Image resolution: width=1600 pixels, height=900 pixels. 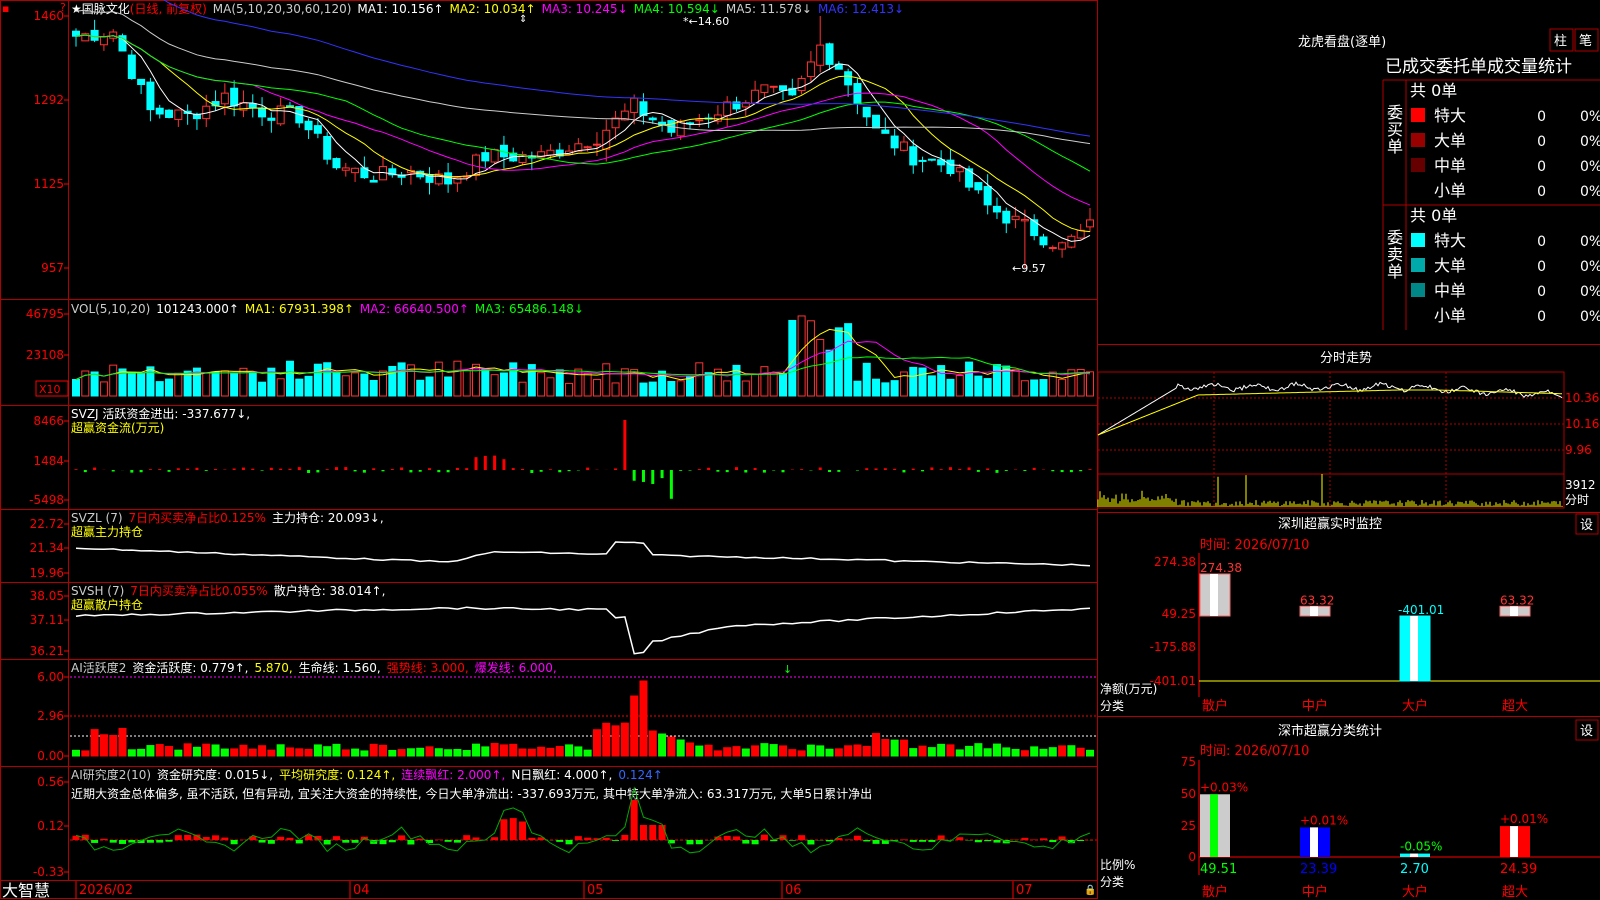 What do you see at coordinates (1418, 290) in the screenshot?
I see `row-swatch` at bounding box center [1418, 290].